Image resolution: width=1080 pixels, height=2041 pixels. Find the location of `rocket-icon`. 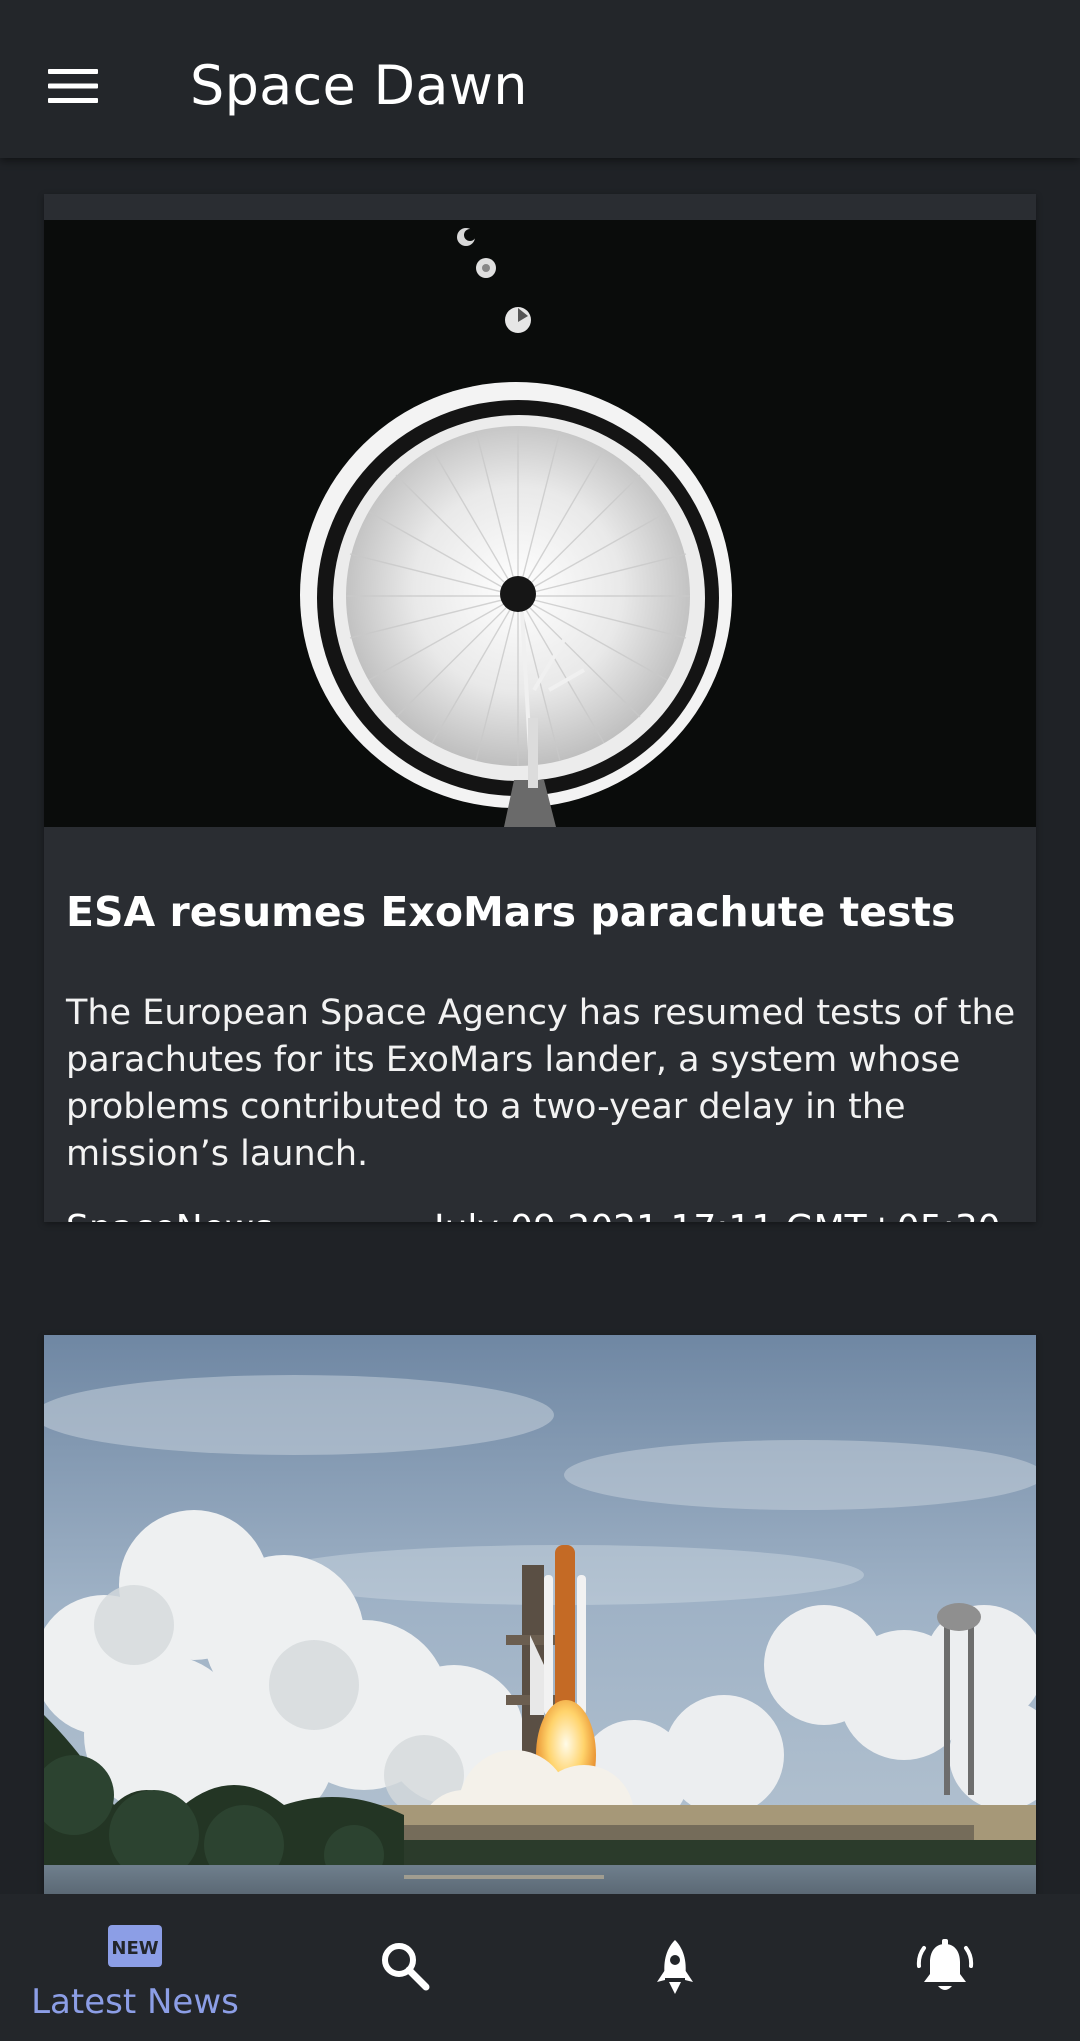

rocket-icon is located at coordinates (675, 1967).